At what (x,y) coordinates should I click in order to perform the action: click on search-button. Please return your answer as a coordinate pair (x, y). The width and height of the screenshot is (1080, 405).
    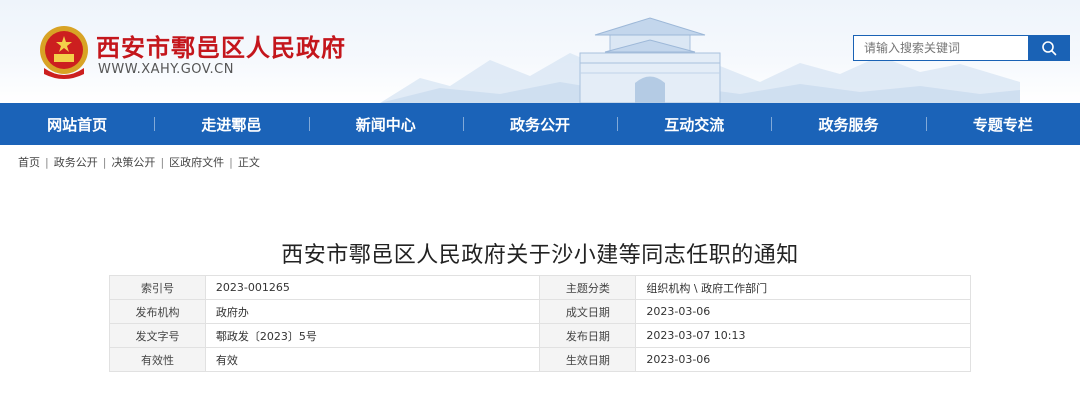
    Looking at the image, I should click on (1049, 48).